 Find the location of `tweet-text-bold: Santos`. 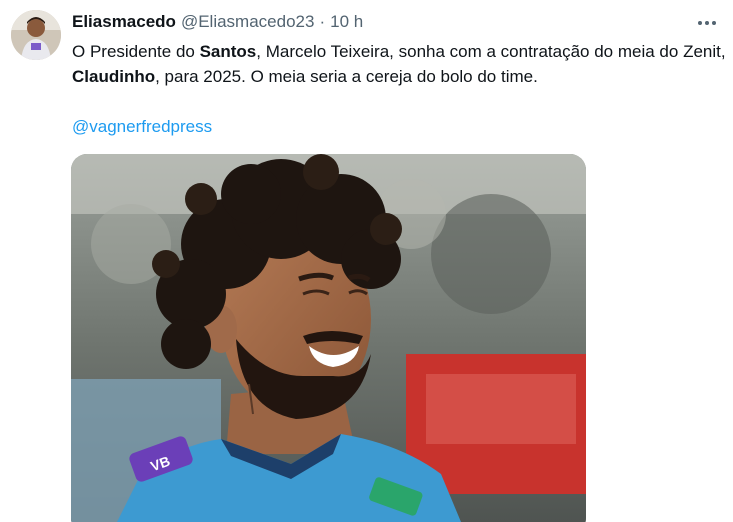

tweet-text-bold: Santos is located at coordinates (228, 51).